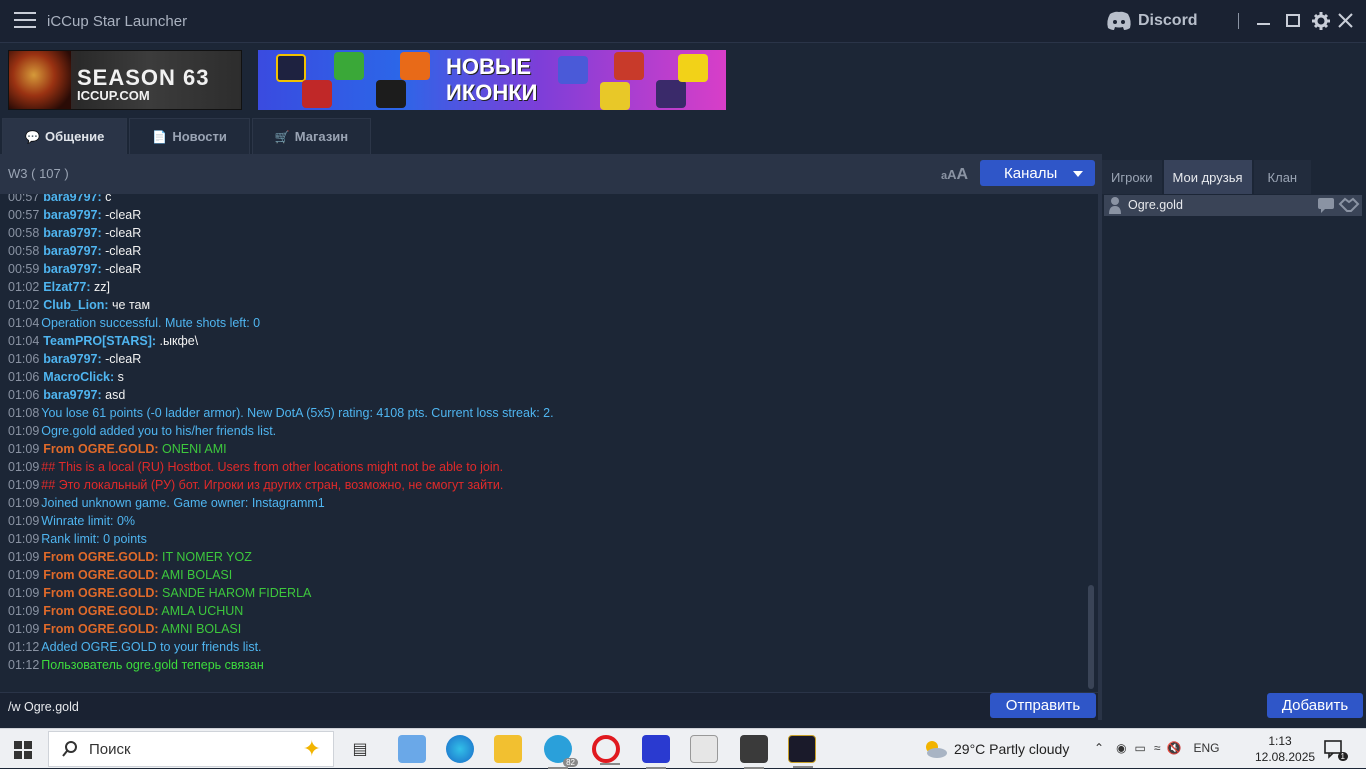  I want to click on handshake-icon, so click(1349, 205).